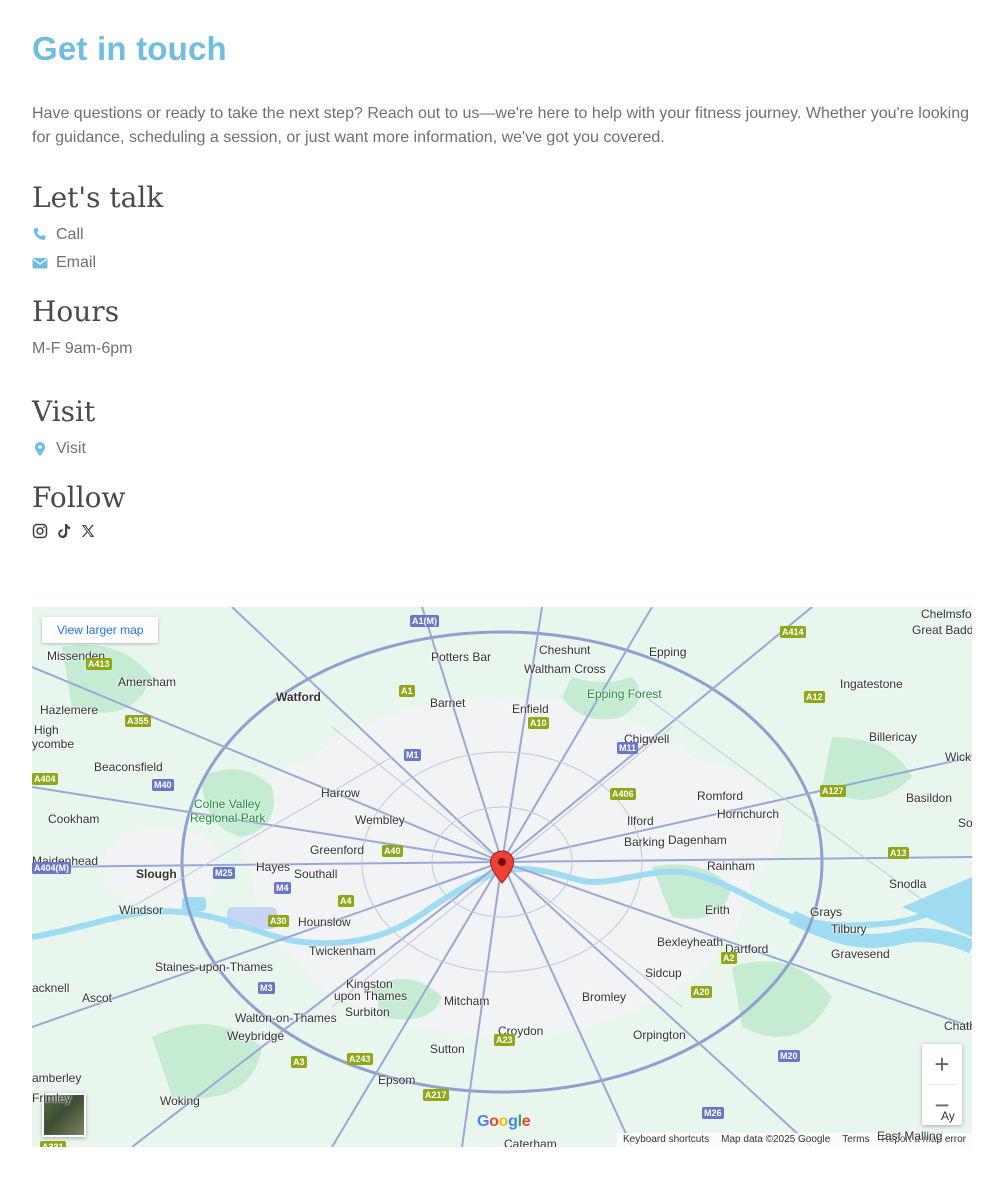 The height and width of the screenshot is (1180, 1004). I want to click on road-shield-label: M1, so click(412, 755).